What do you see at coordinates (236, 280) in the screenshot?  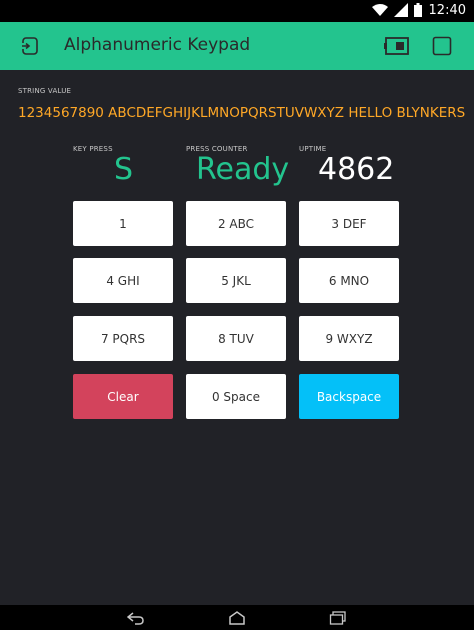 I see `key-5-button: 5 JKL` at bounding box center [236, 280].